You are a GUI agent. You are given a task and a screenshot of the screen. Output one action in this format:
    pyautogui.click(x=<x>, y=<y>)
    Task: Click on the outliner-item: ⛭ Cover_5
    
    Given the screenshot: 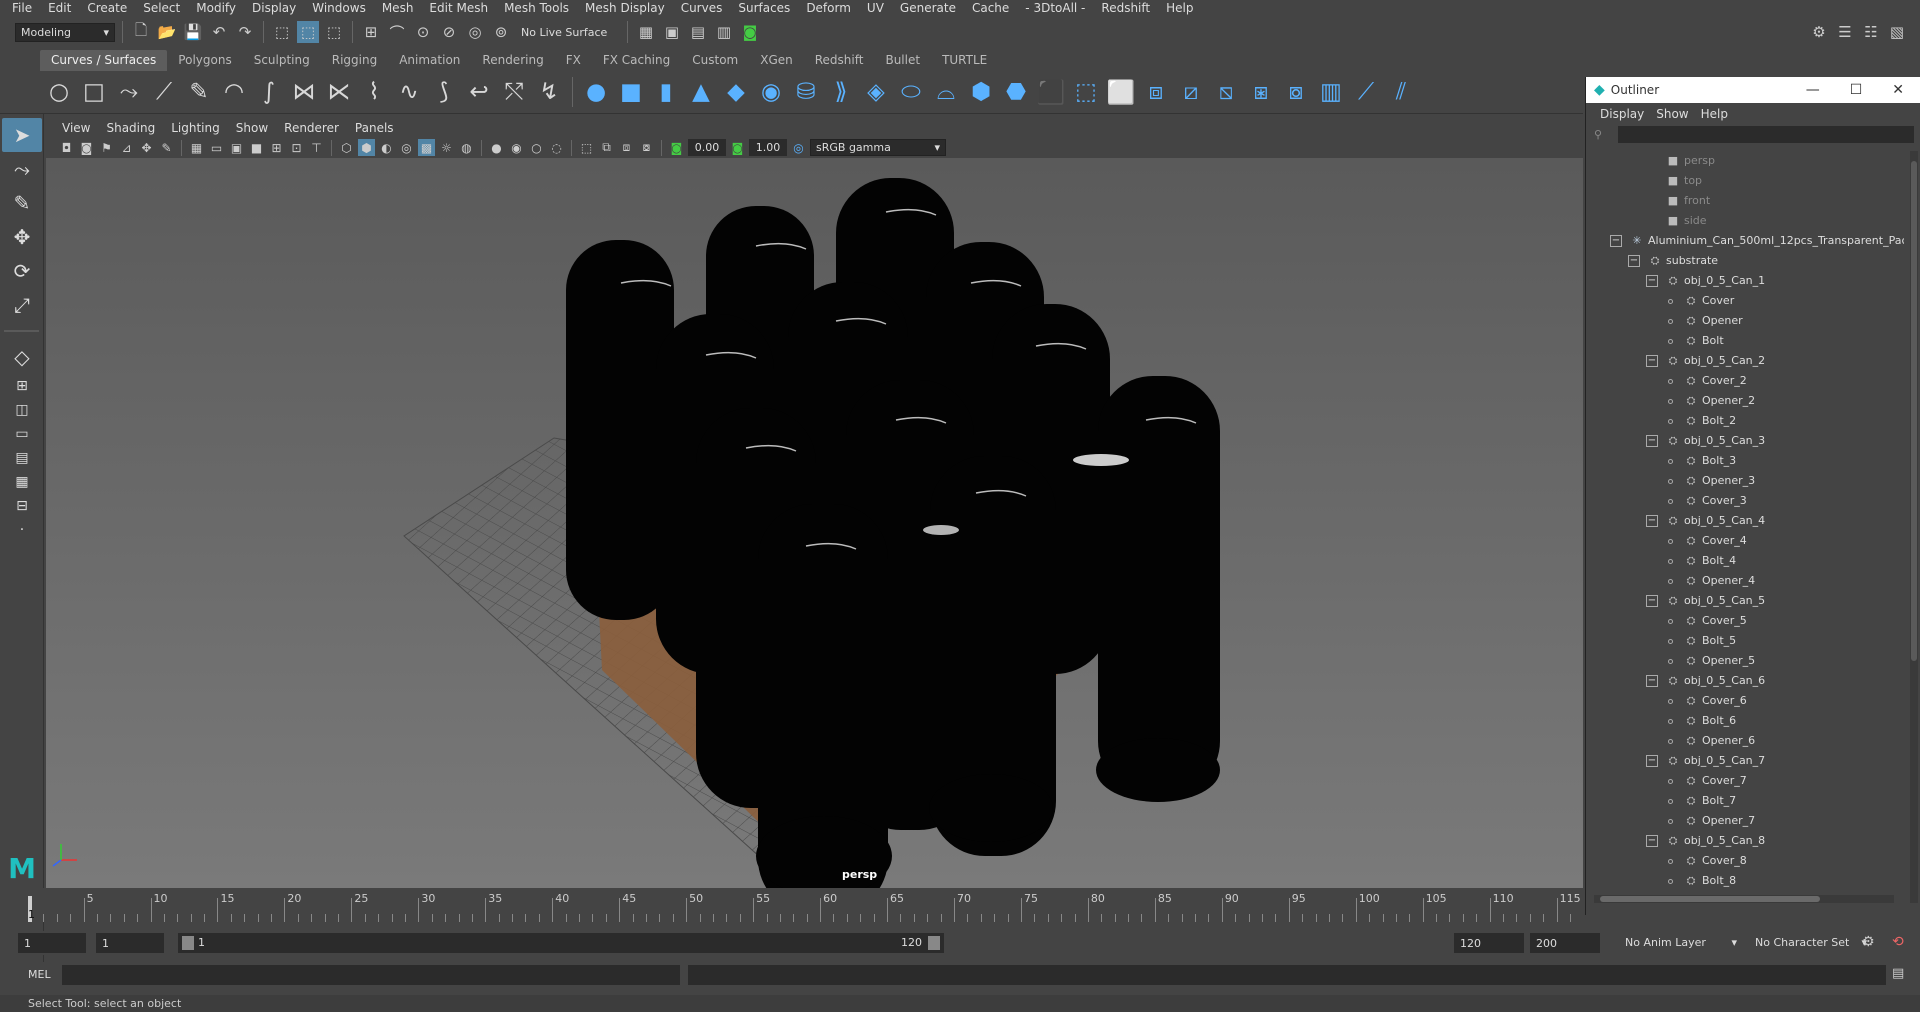 What is the action you would take?
    pyautogui.click(x=1745, y=621)
    